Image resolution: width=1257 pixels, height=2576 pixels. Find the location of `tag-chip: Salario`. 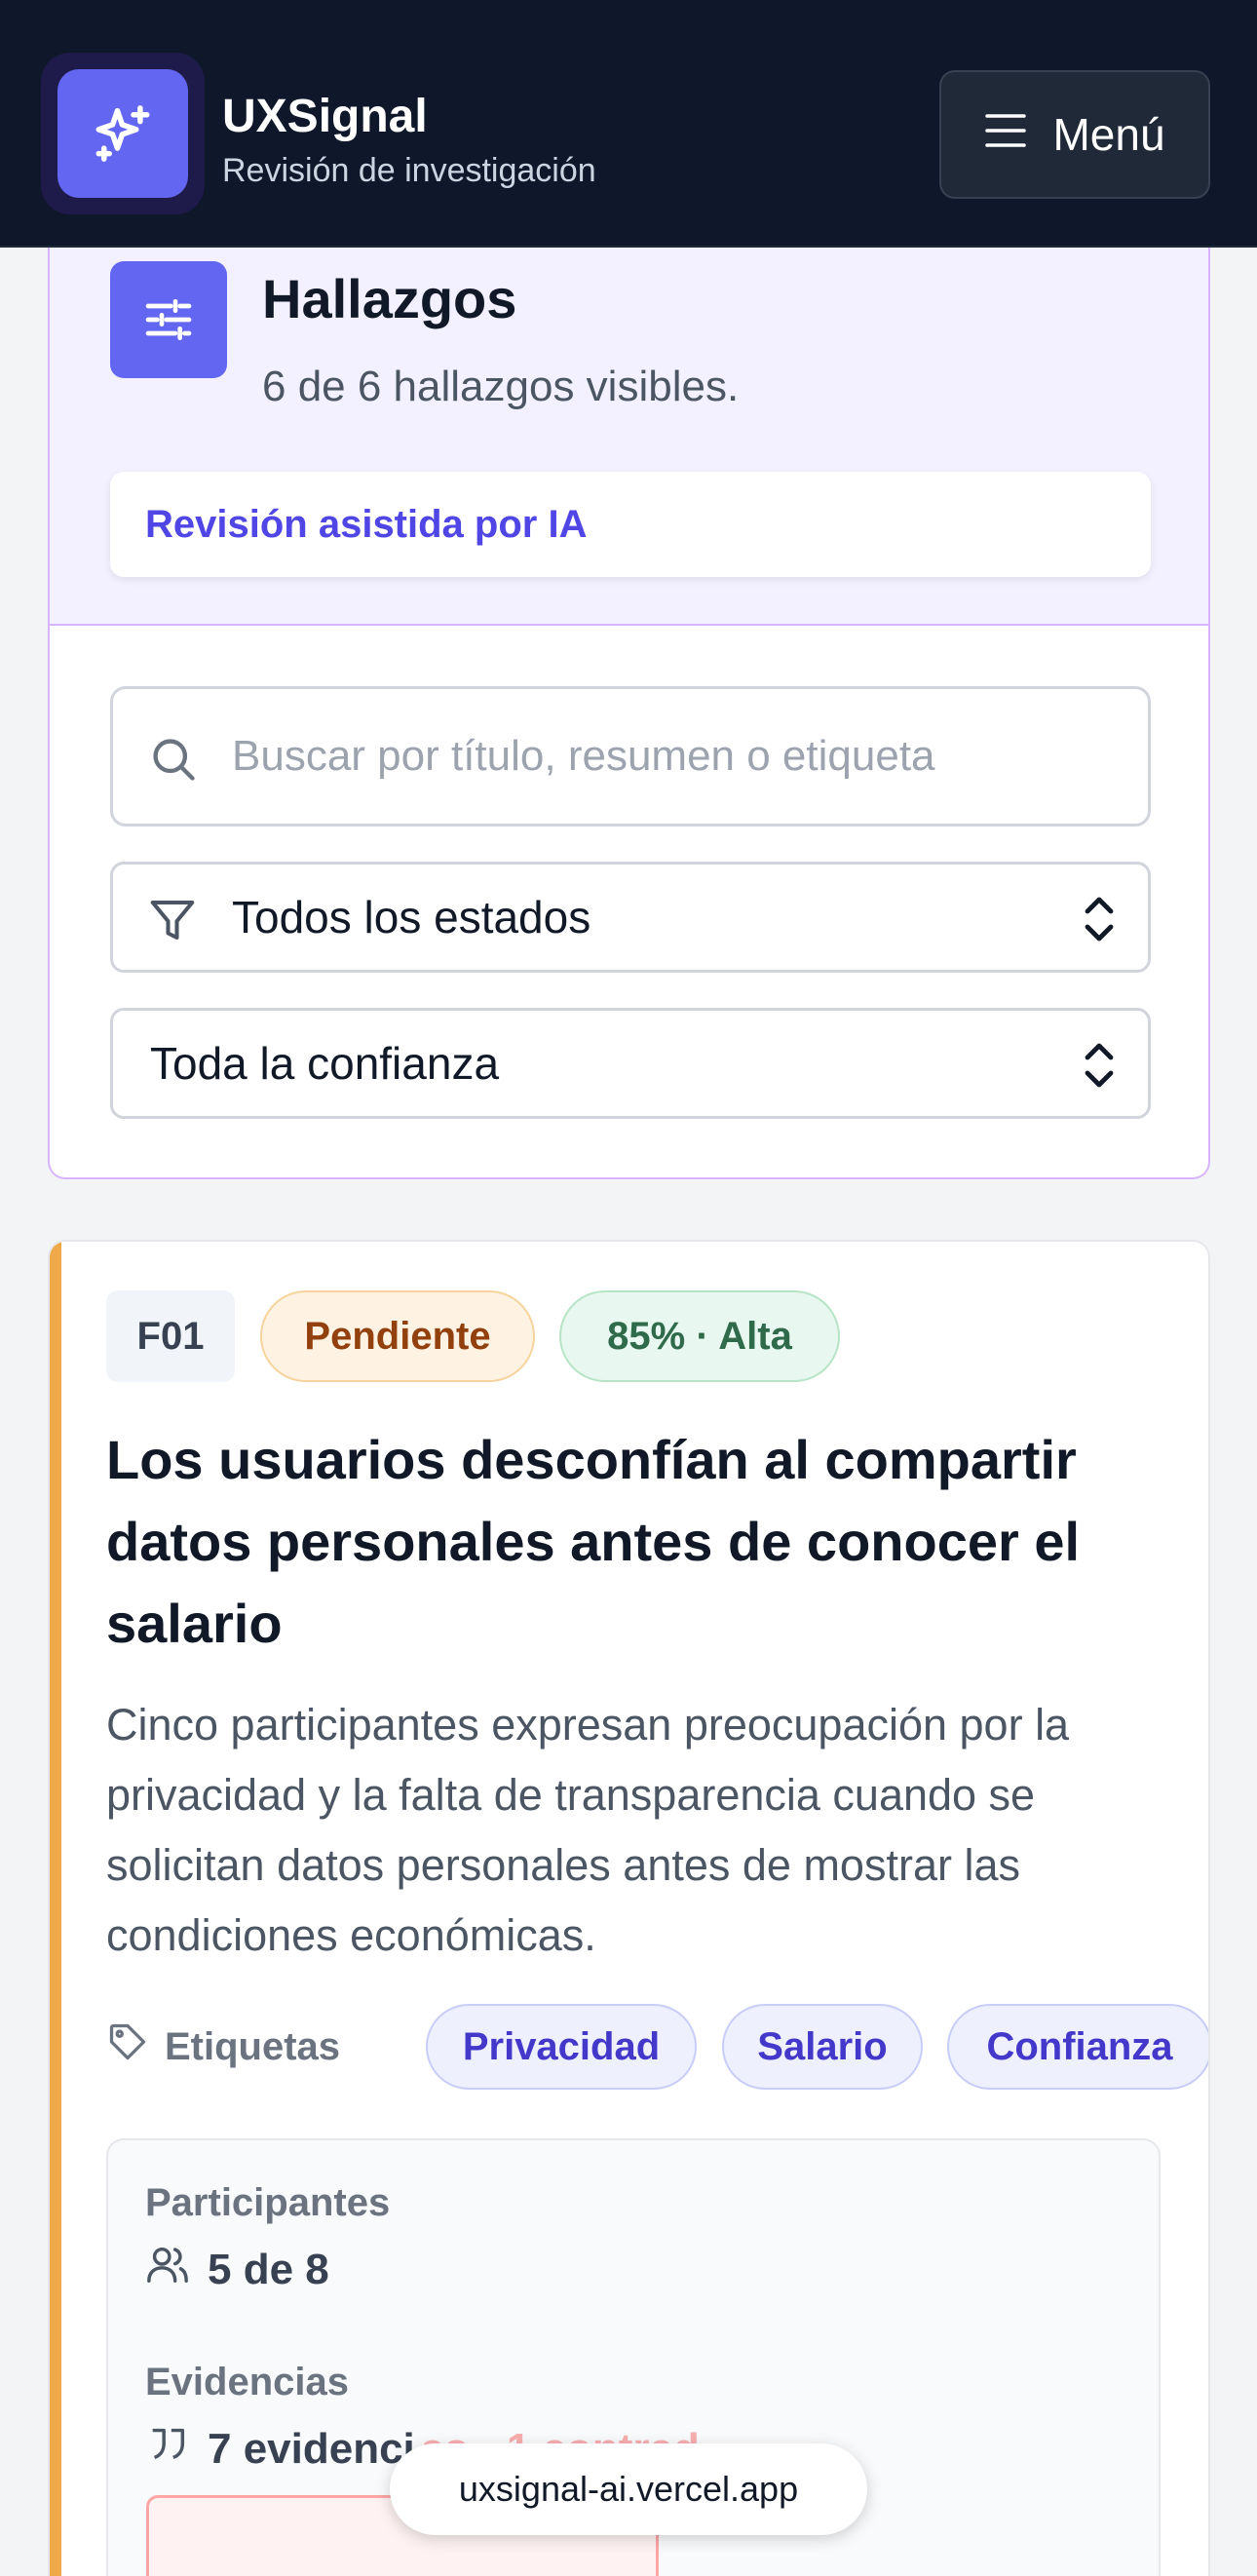

tag-chip: Salario is located at coordinates (822, 2047).